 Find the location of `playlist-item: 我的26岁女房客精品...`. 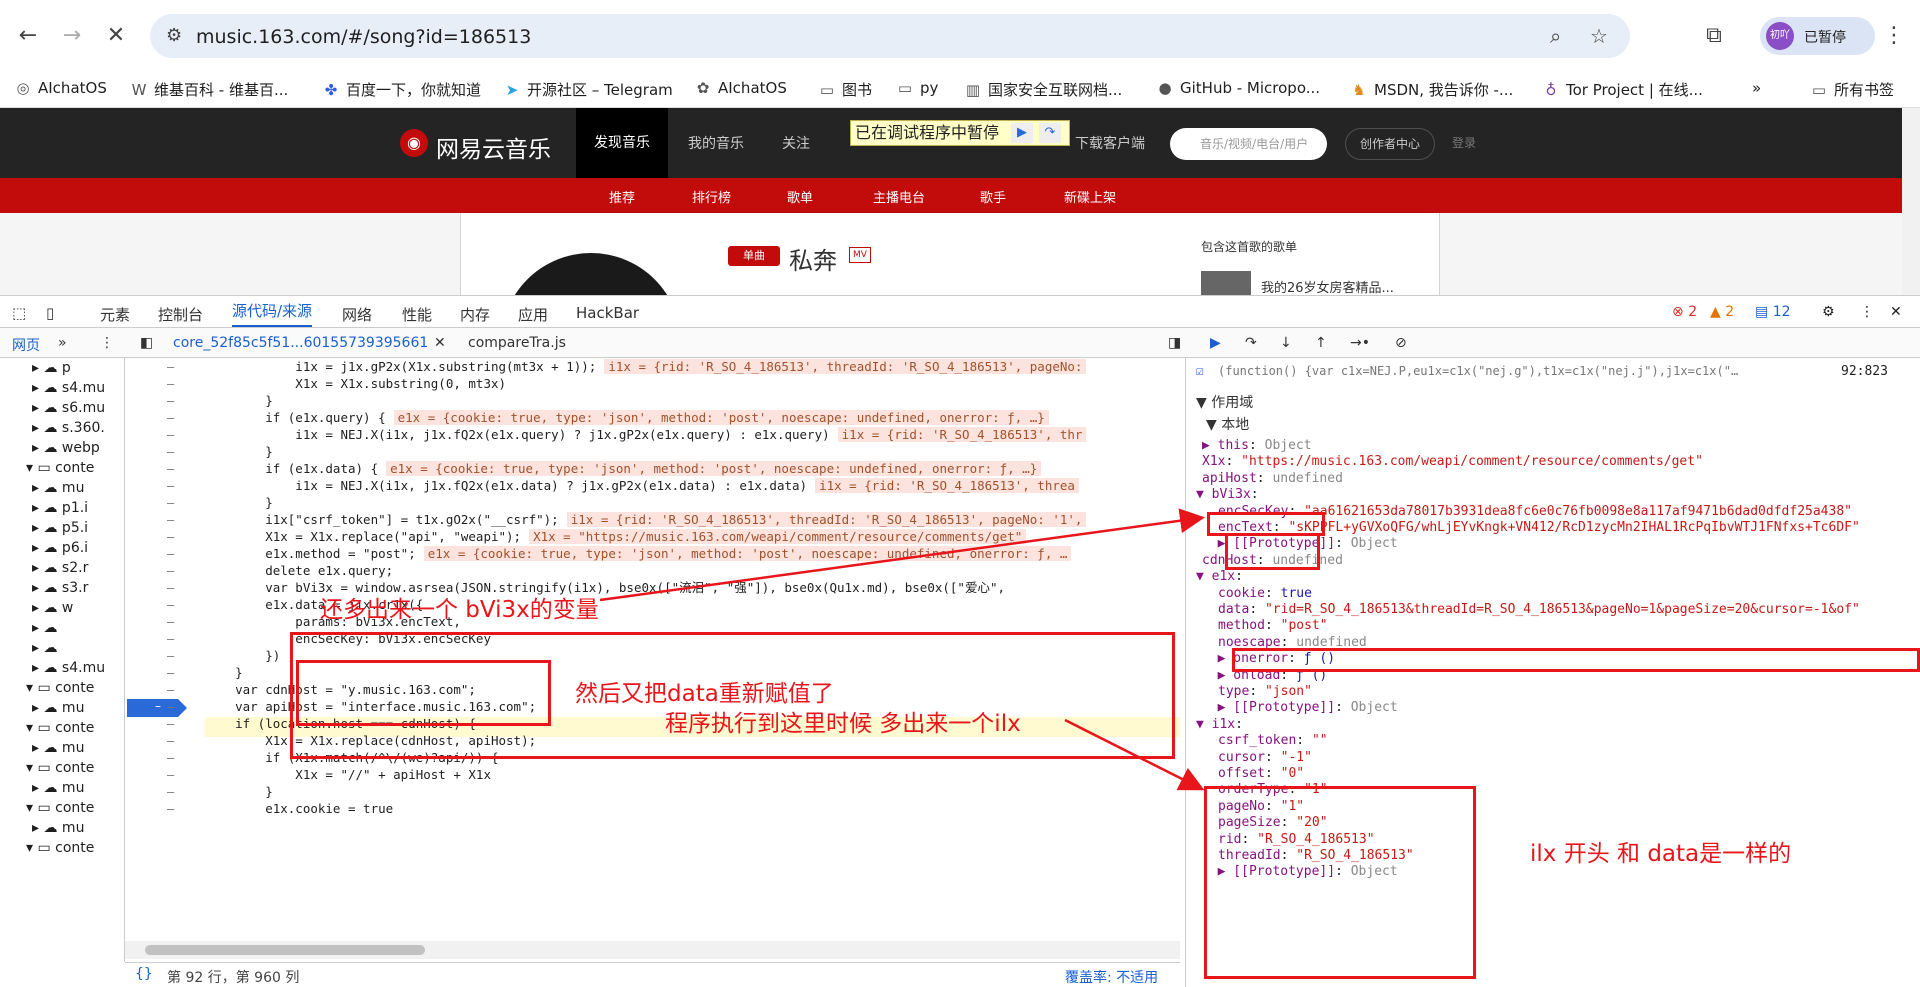

playlist-item: 我的26岁女房客精品... is located at coordinates (1327, 286).